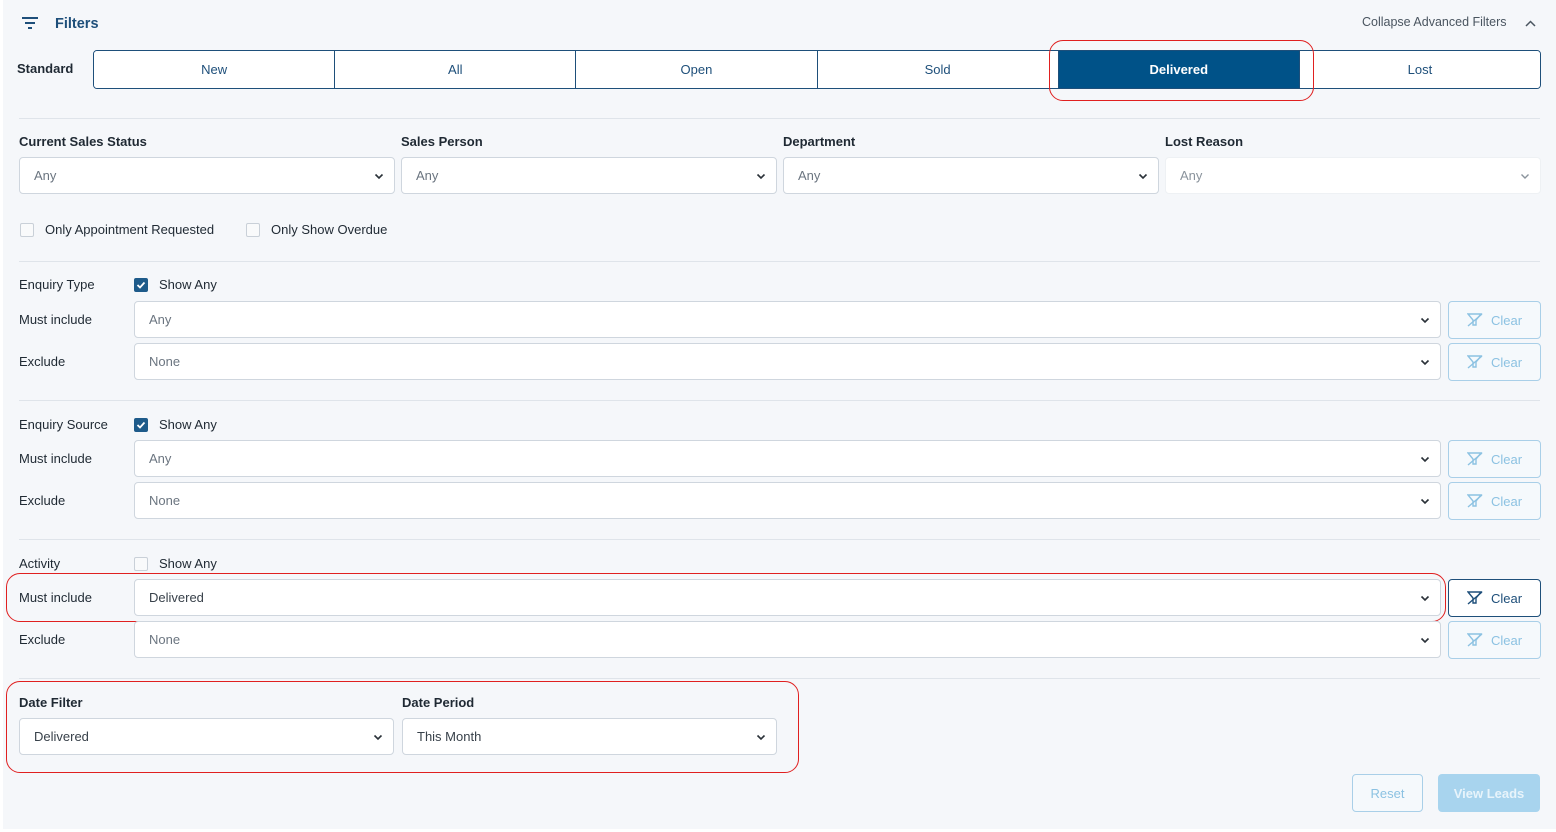 This screenshot has width=1556, height=832. Describe the element at coordinates (55, 319) in the screenshot. I see `enquiry-type-must-include-label: Must include` at that location.